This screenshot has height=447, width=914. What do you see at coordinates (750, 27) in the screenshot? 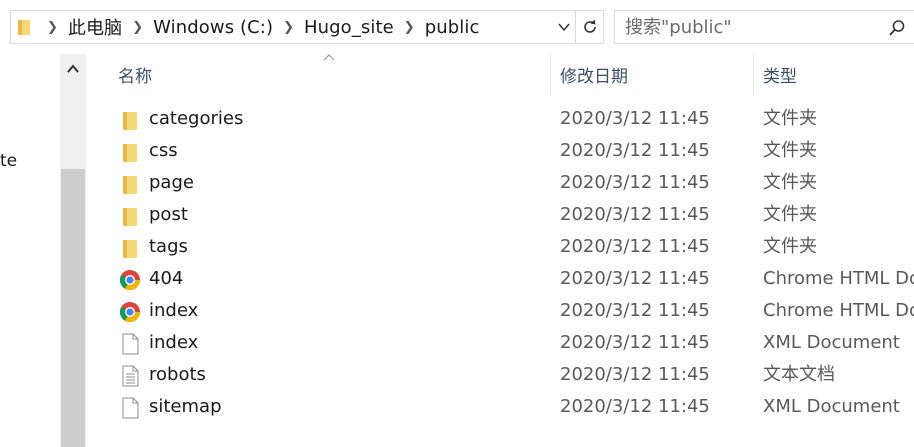
I see `search-input` at bounding box center [750, 27].